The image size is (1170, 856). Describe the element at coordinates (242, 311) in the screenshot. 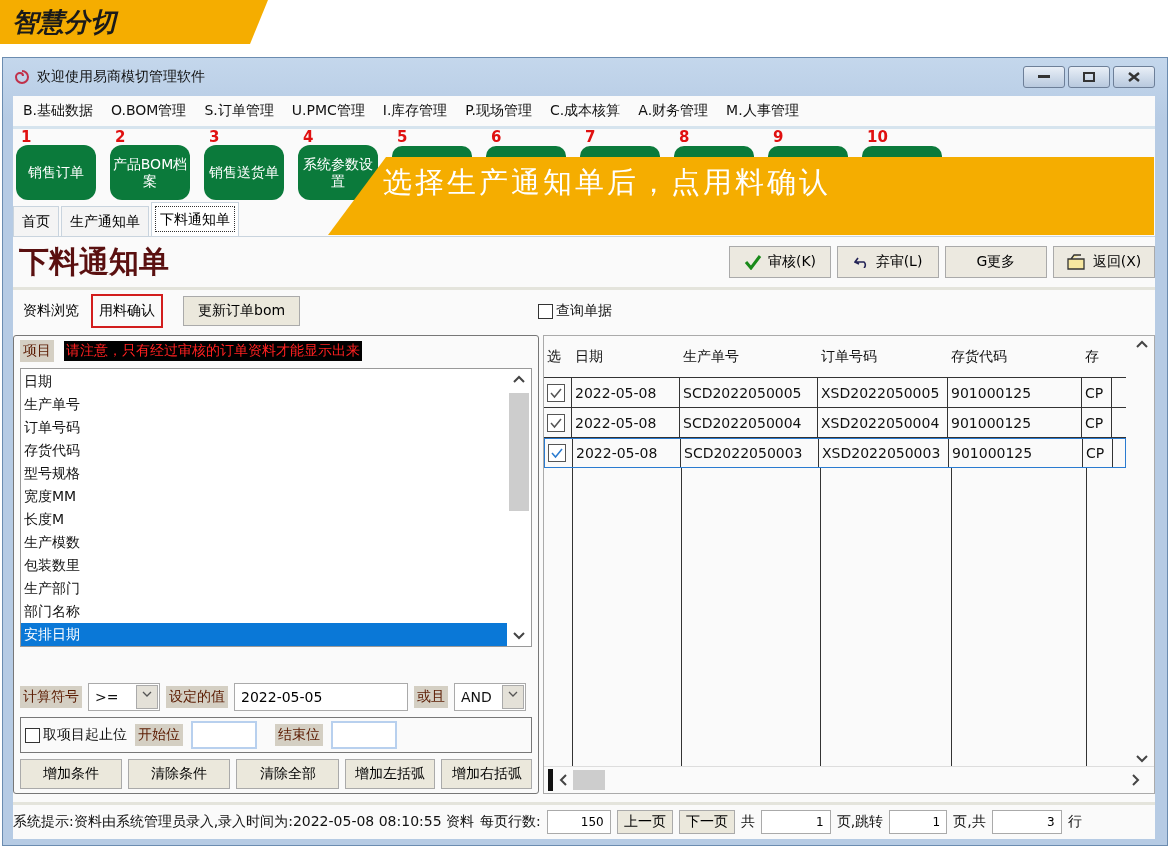

I see `update-bom-button: 更新订单bom` at that location.